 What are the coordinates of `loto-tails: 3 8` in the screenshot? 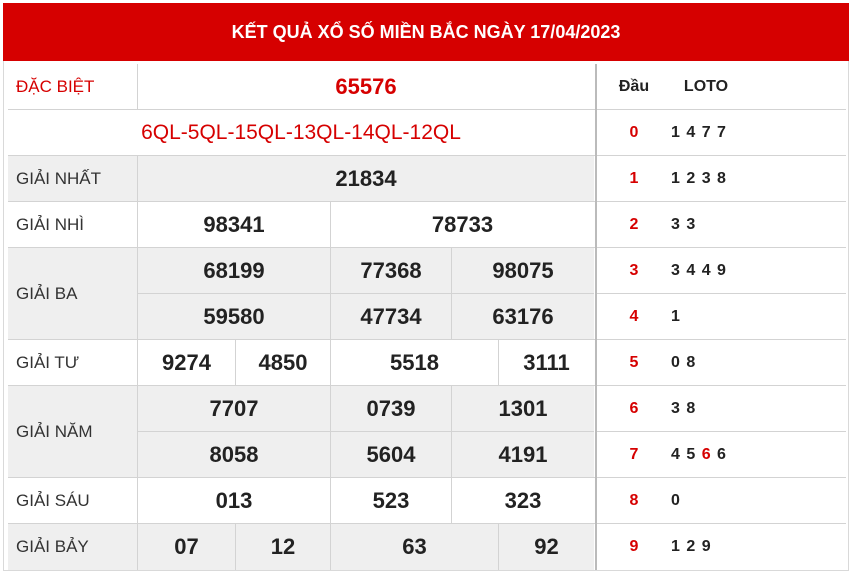 It's located at (684, 408).